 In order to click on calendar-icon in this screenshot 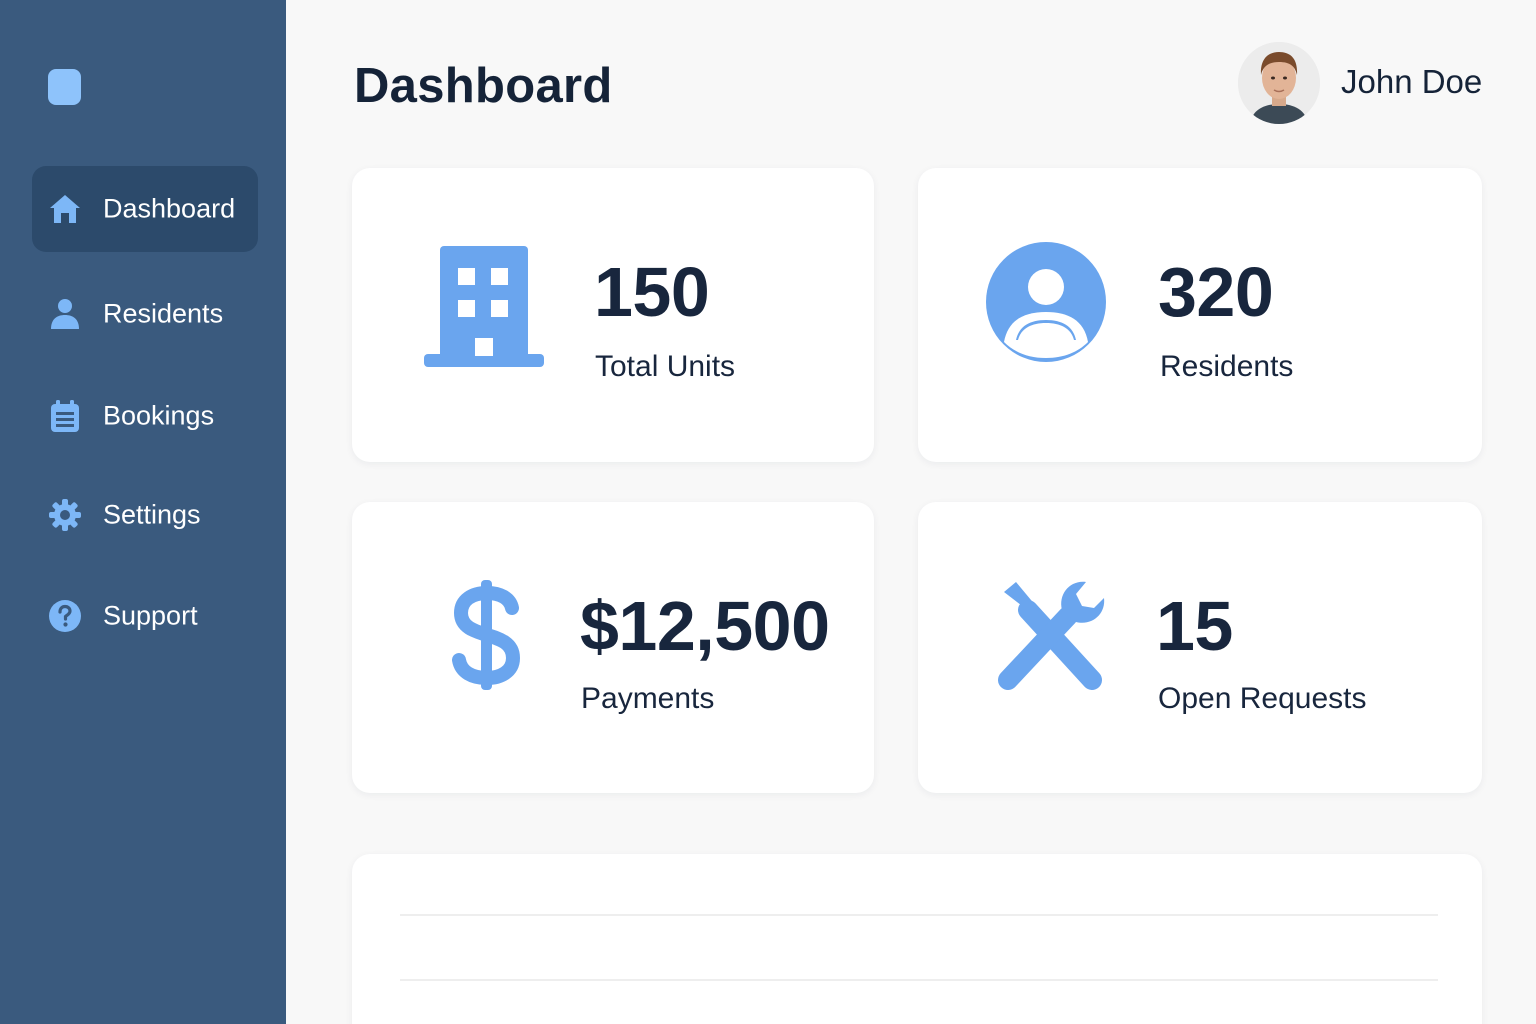, I will do `click(65, 416)`.